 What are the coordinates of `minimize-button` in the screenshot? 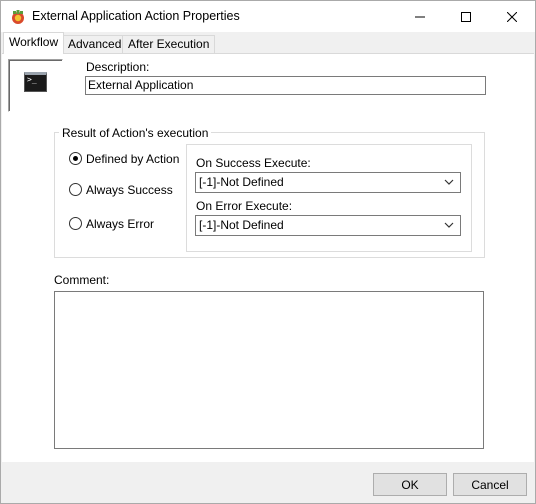 It's located at (420, 16).